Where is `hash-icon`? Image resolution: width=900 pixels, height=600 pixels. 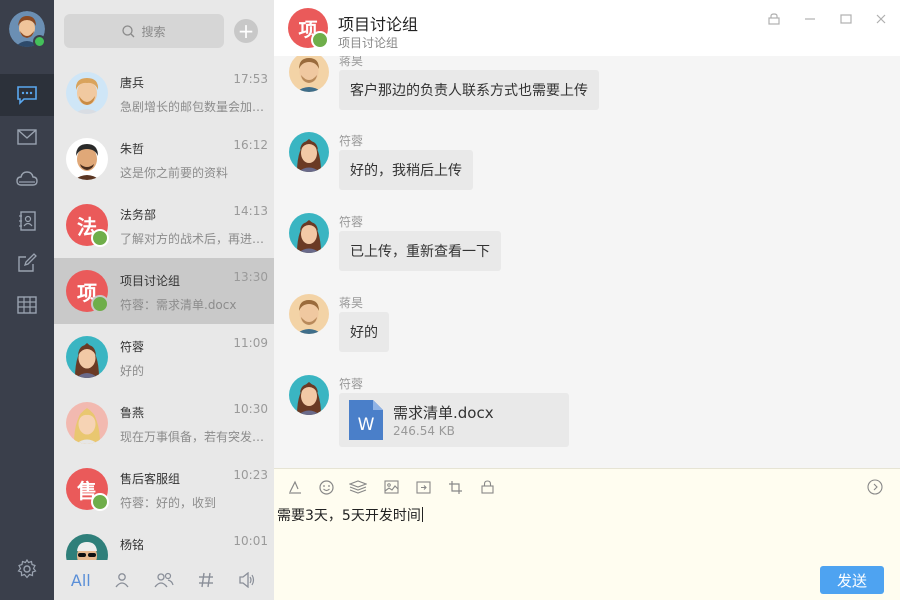
hash-icon is located at coordinates (205, 580).